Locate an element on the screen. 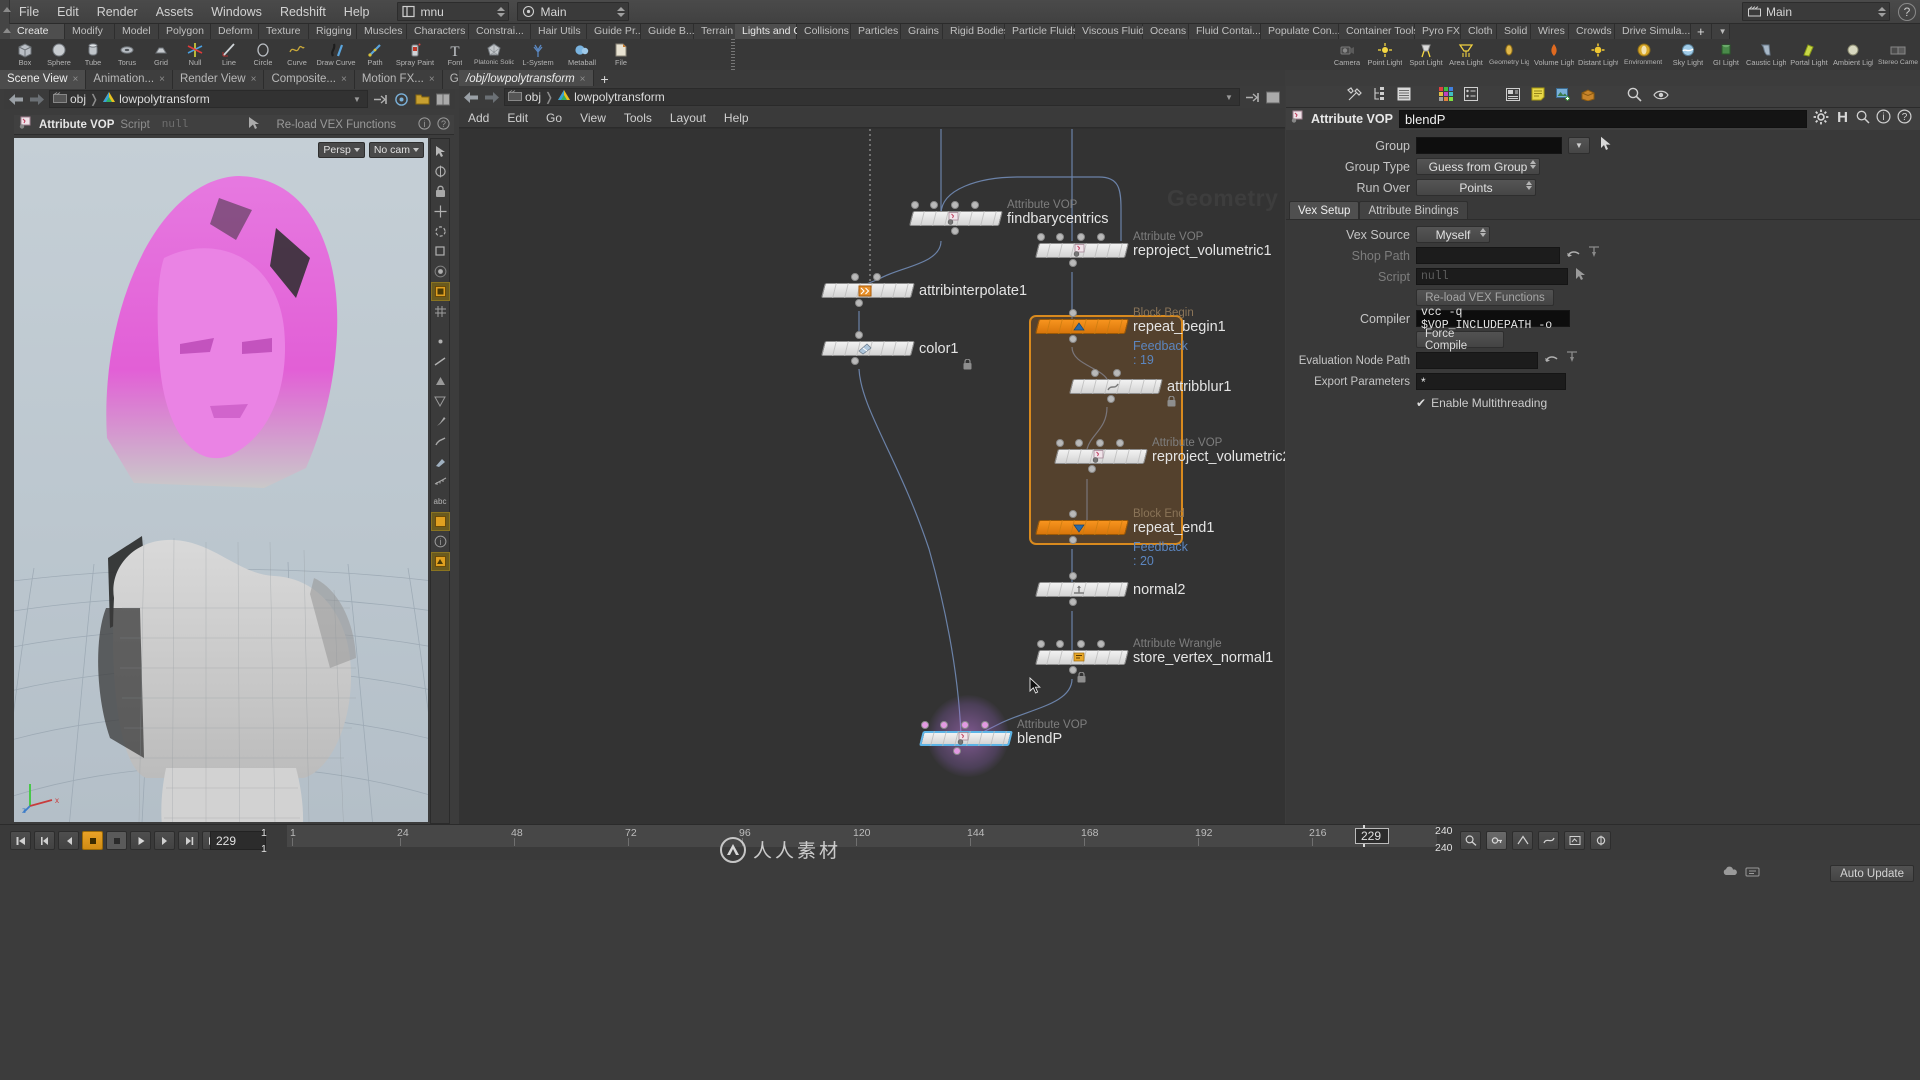 This screenshot has height=1080, width=1920. menu-windows: Windows is located at coordinates (236, 12).